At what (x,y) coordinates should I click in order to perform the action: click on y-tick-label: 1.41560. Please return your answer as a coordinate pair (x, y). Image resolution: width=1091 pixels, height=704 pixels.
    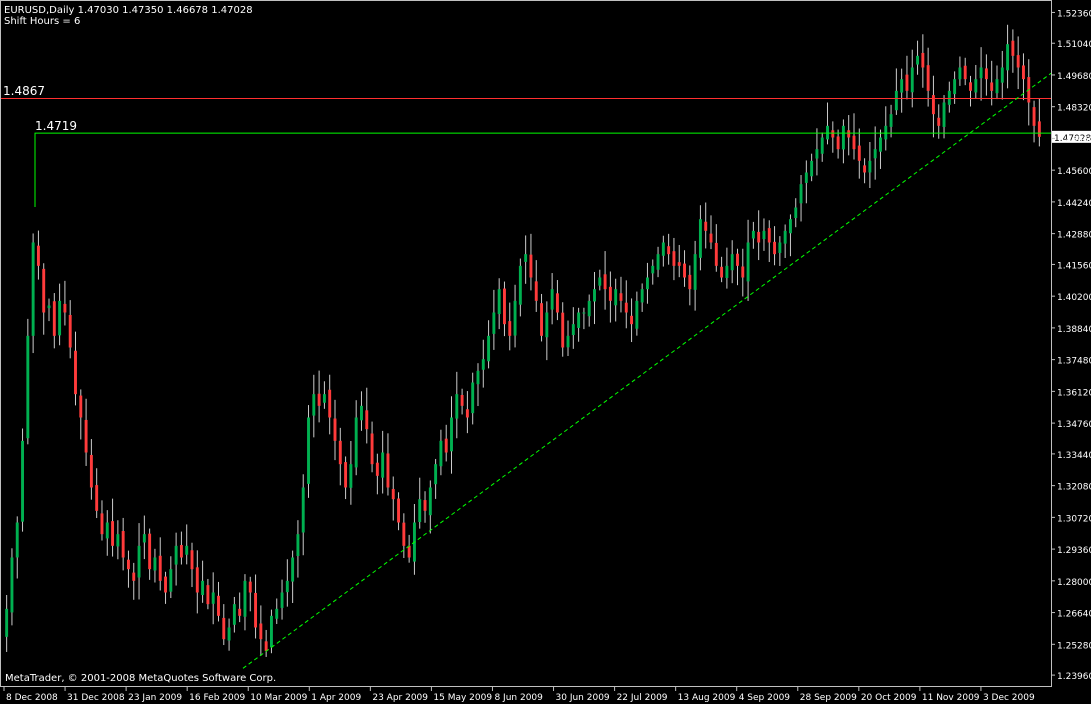
    Looking at the image, I should click on (1074, 266).